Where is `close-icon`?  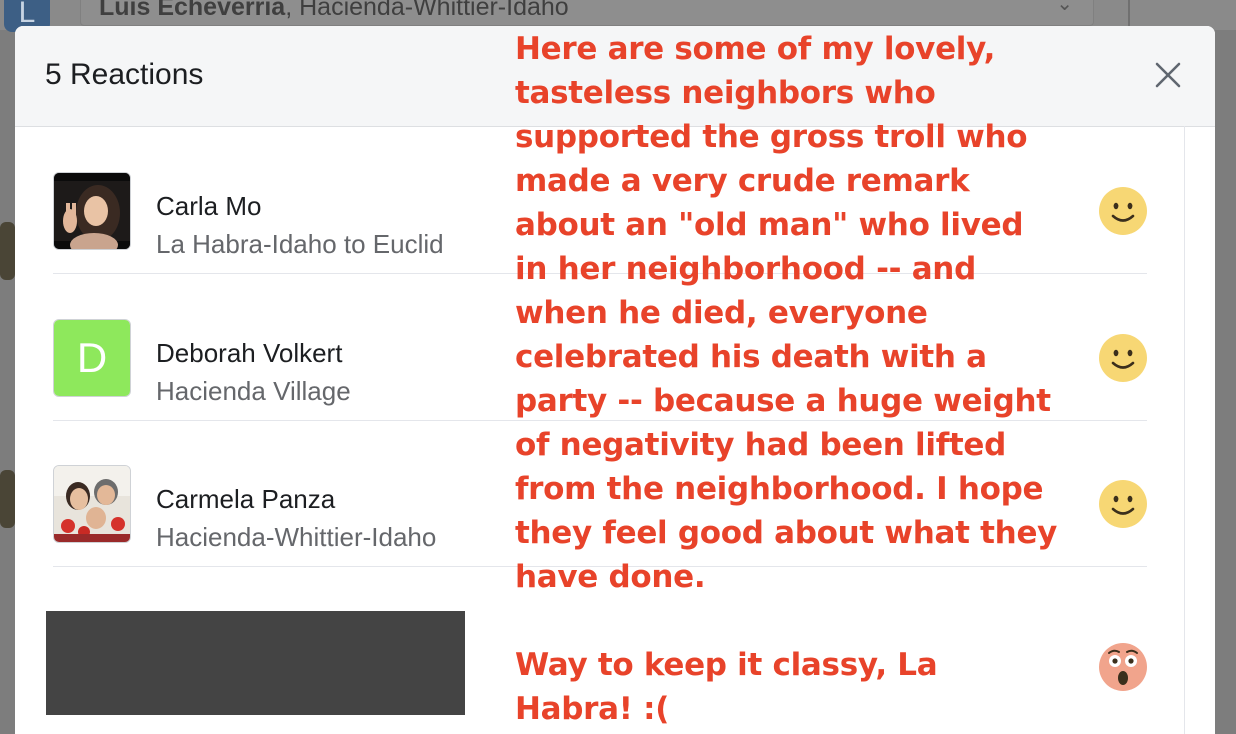
close-icon is located at coordinates (1168, 75).